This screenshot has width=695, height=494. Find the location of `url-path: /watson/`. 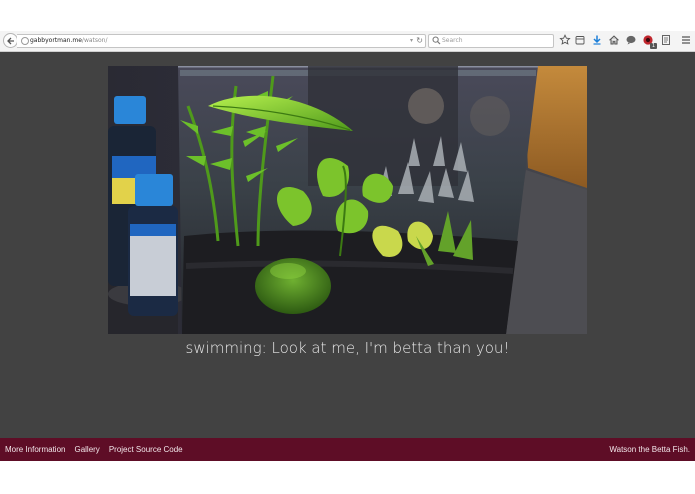

url-path: /watson/ is located at coordinates (94, 40).